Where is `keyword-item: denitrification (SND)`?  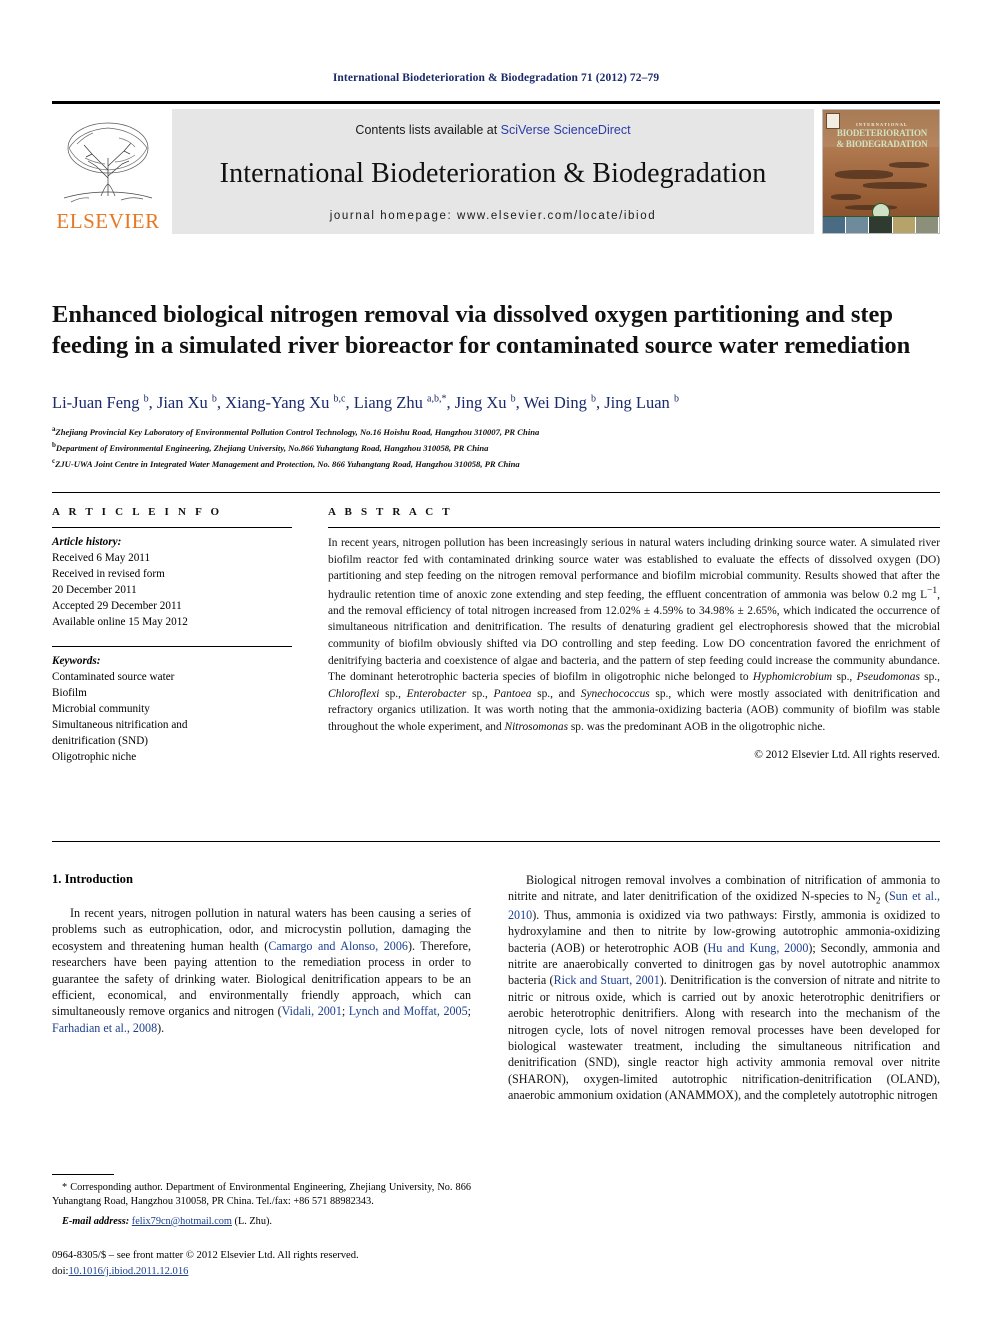 keyword-item: denitrification (SND) is located at coordinates (100, 741).